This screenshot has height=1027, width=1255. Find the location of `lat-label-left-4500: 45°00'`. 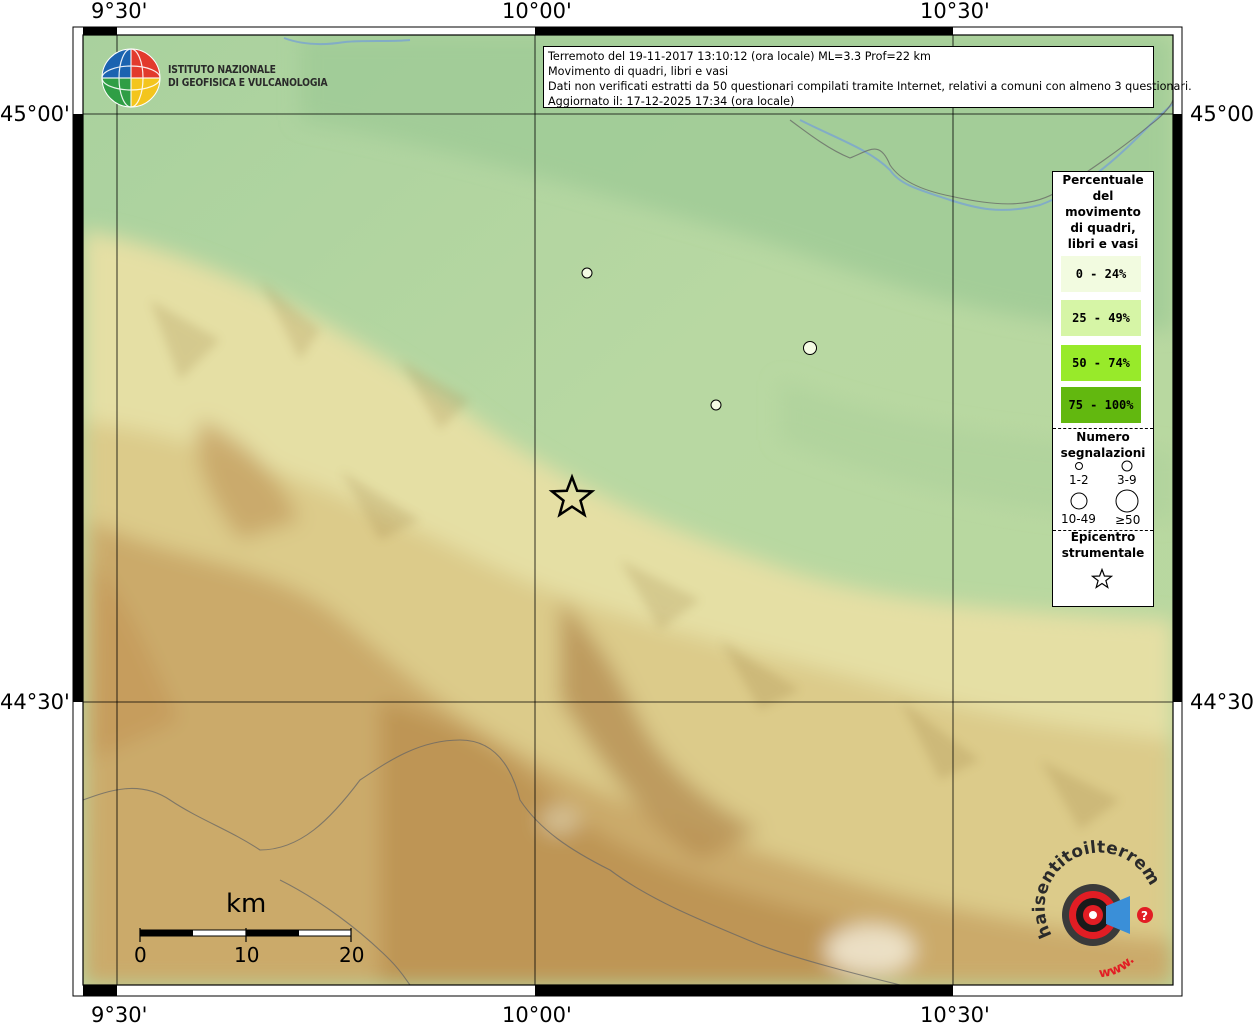

lat-label-left-4500: 45°00' is located at coordinates (35, 114).